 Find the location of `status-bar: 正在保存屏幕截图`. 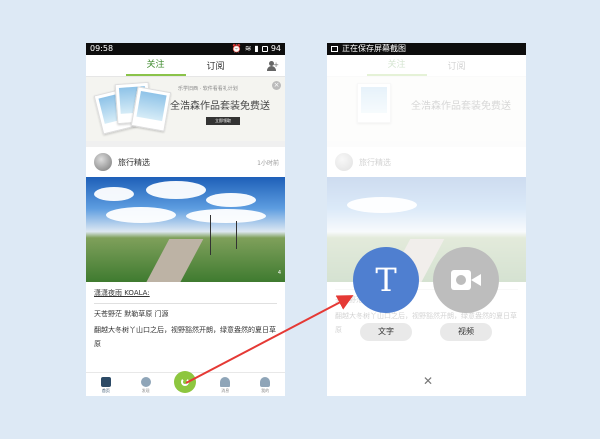

status-bar: 正在保存屏幕截图 is located at coordinates (426, 49).